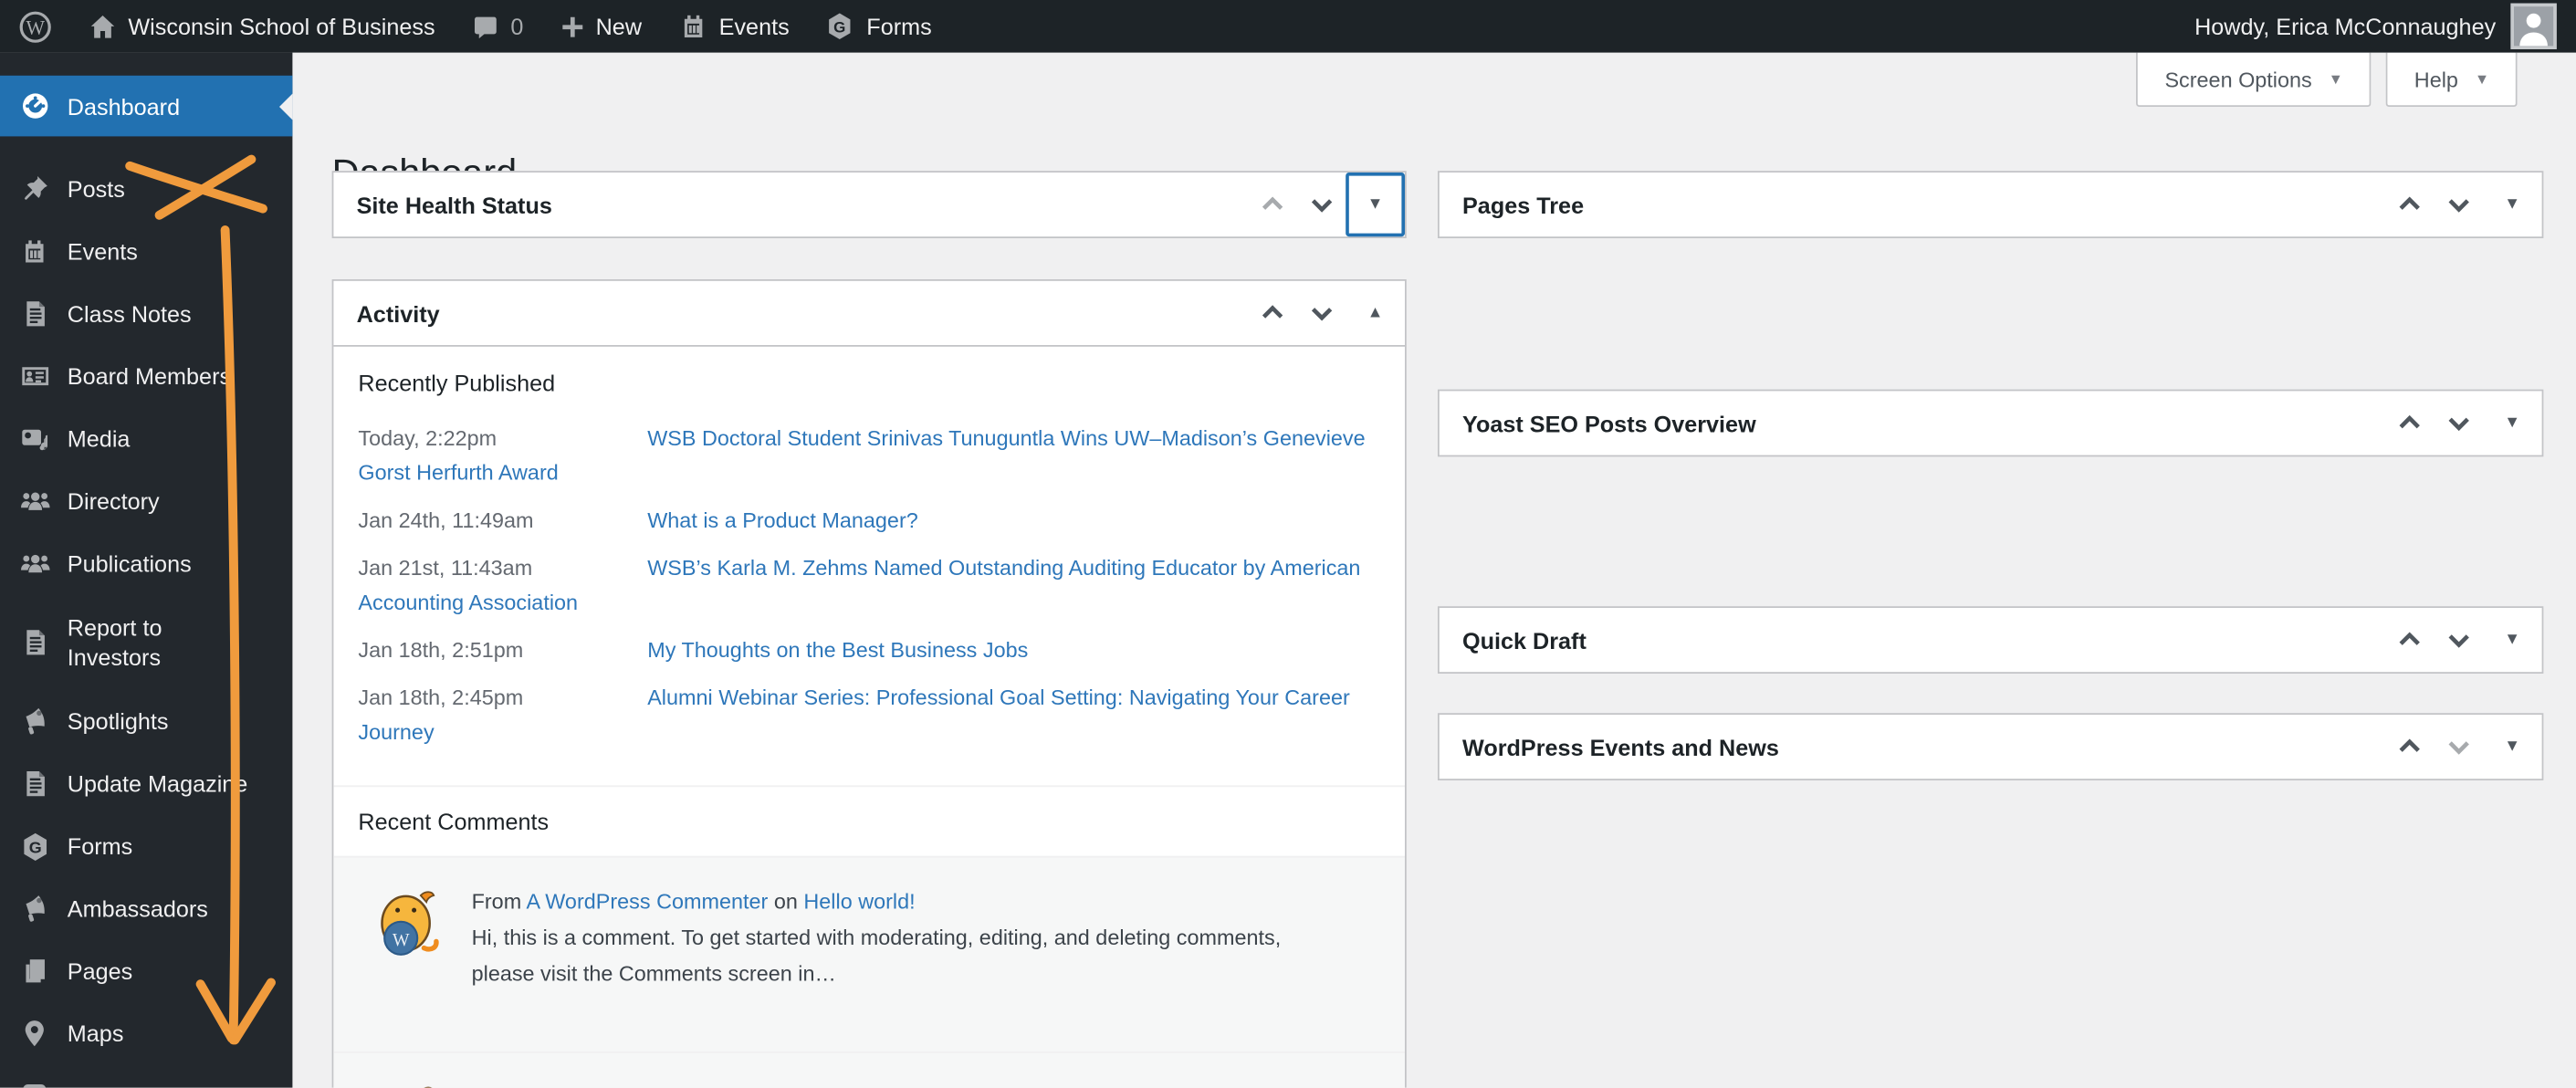 The image size is (2576, 1088). Describe the element at coordinates (35, 106) in the screenshot. I see `dashboard-gauge-icon` at that location.